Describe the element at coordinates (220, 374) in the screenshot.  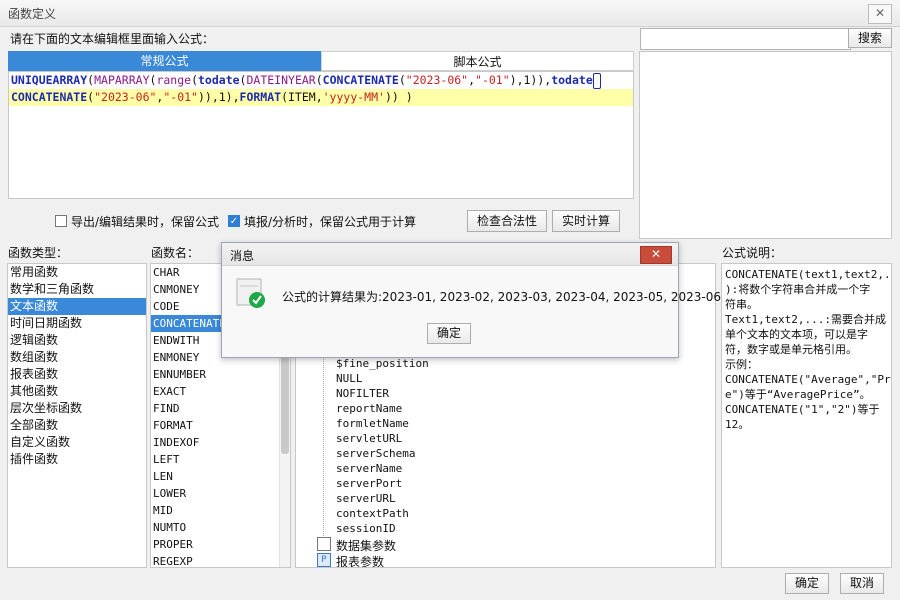
I see `function-name-item: ENNUMBER` at that location.